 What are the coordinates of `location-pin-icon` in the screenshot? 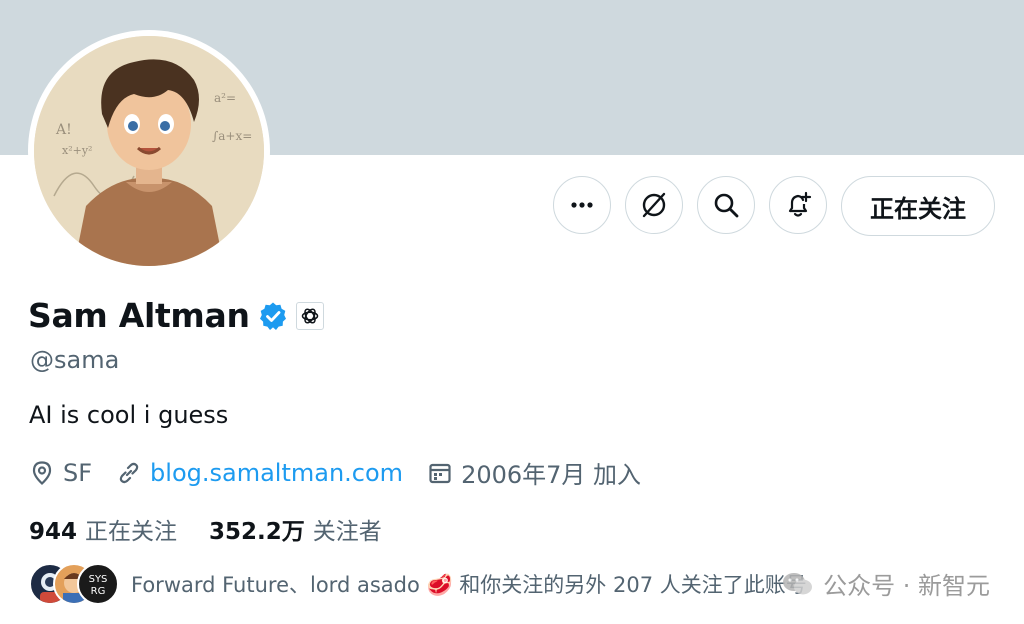 It's located at (42, 472).